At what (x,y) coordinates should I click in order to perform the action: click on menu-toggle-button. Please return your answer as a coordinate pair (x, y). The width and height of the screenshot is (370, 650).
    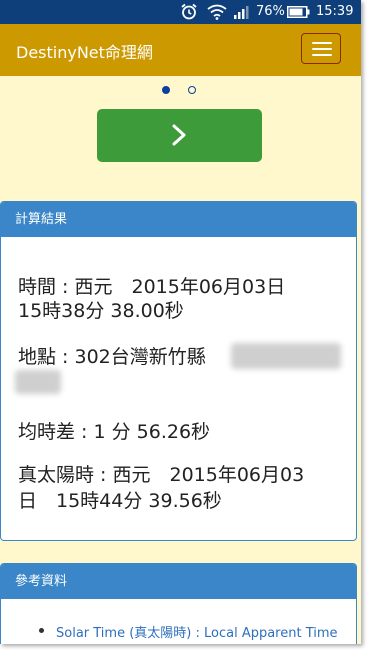
    Looking at the image, I should click on (321, 48).